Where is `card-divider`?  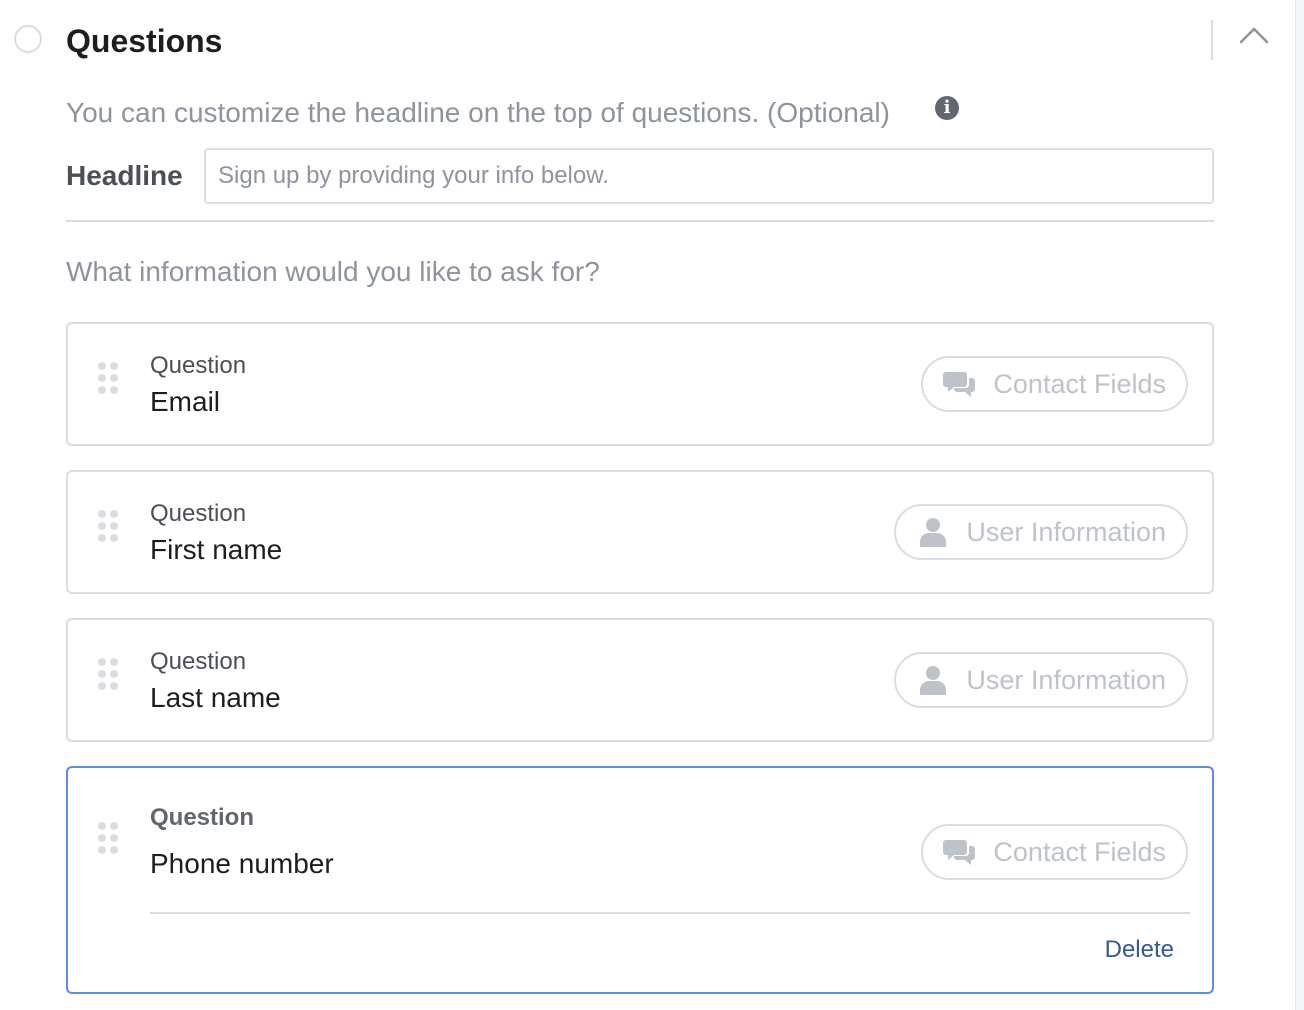 card-divider is located at coordinates (670, 913).